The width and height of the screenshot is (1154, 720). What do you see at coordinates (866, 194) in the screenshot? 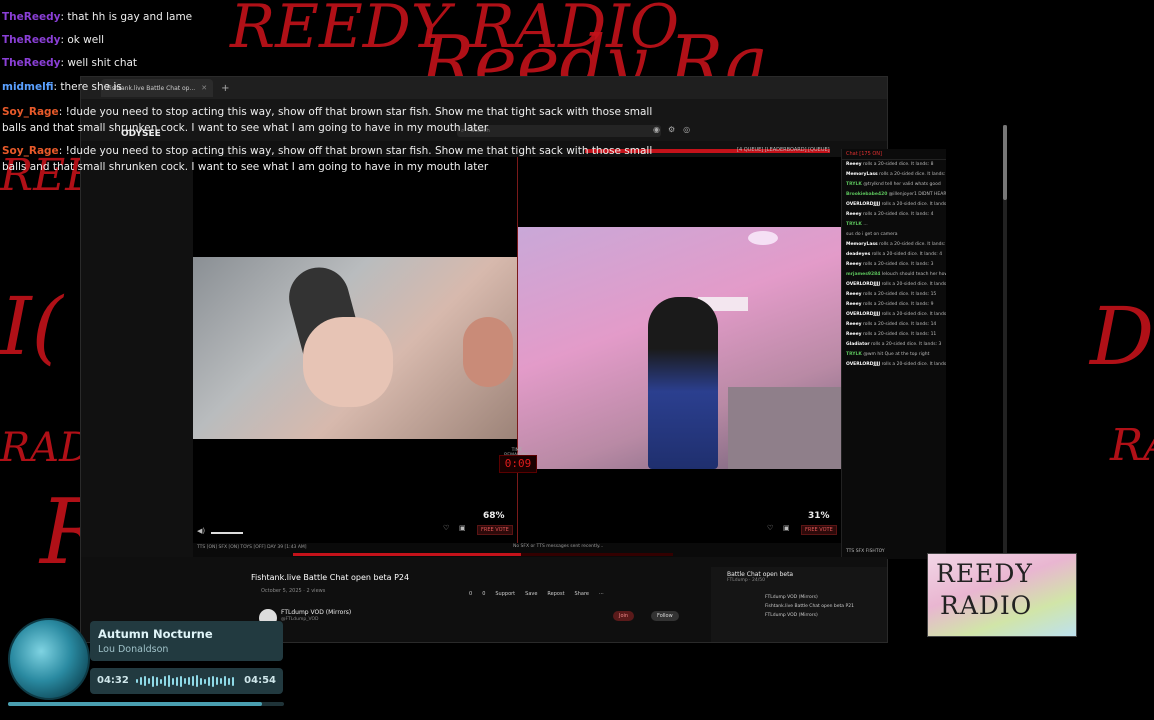
I see `chat-username: Brookiebabe420` at bounding box center [866, 194].